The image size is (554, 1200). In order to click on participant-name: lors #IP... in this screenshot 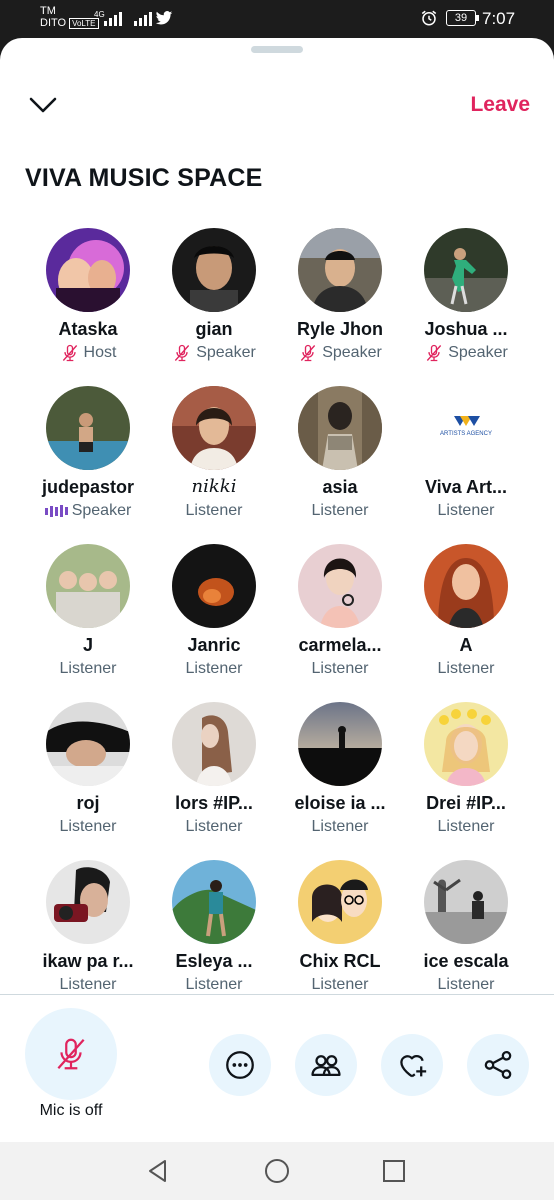, I will do `click(214, 803)`.